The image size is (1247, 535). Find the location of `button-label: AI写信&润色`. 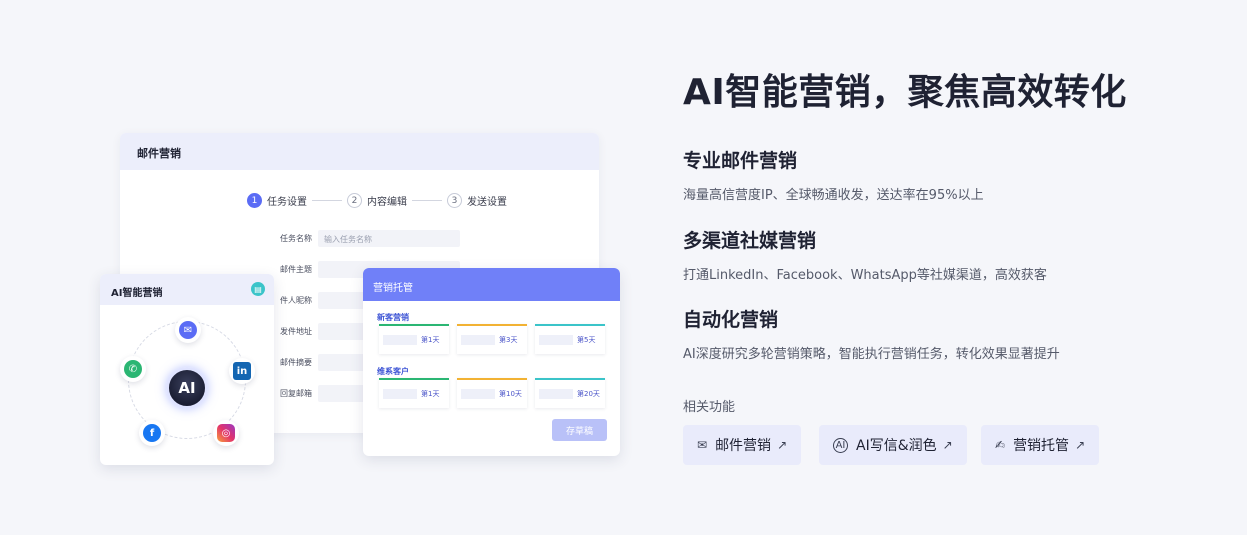

button-label: AI写信&润色 is located at coordinates (896, 446).